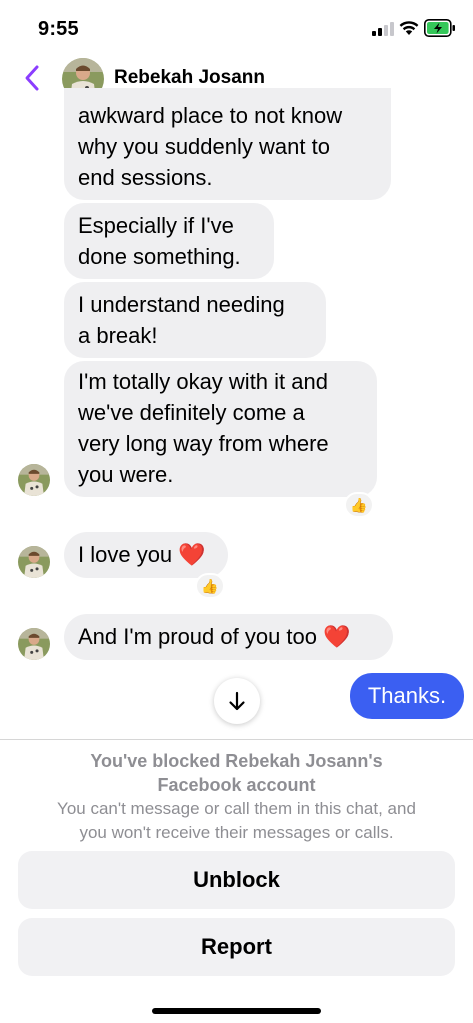 This screenshot has height=1023, width=473. I want to click on status-time: 9:55, so click(58, 29).